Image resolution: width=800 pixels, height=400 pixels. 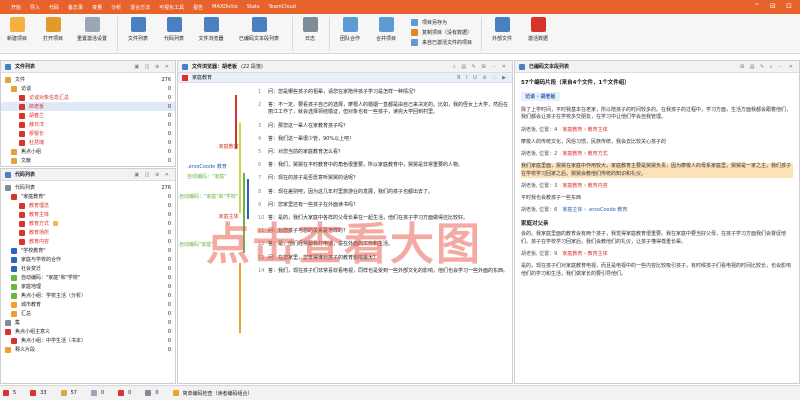 What do you see at coordinates (88, 250) in the screenshot?
I see `code-row: "学校教育" 0` at bounding box center [88, 250].